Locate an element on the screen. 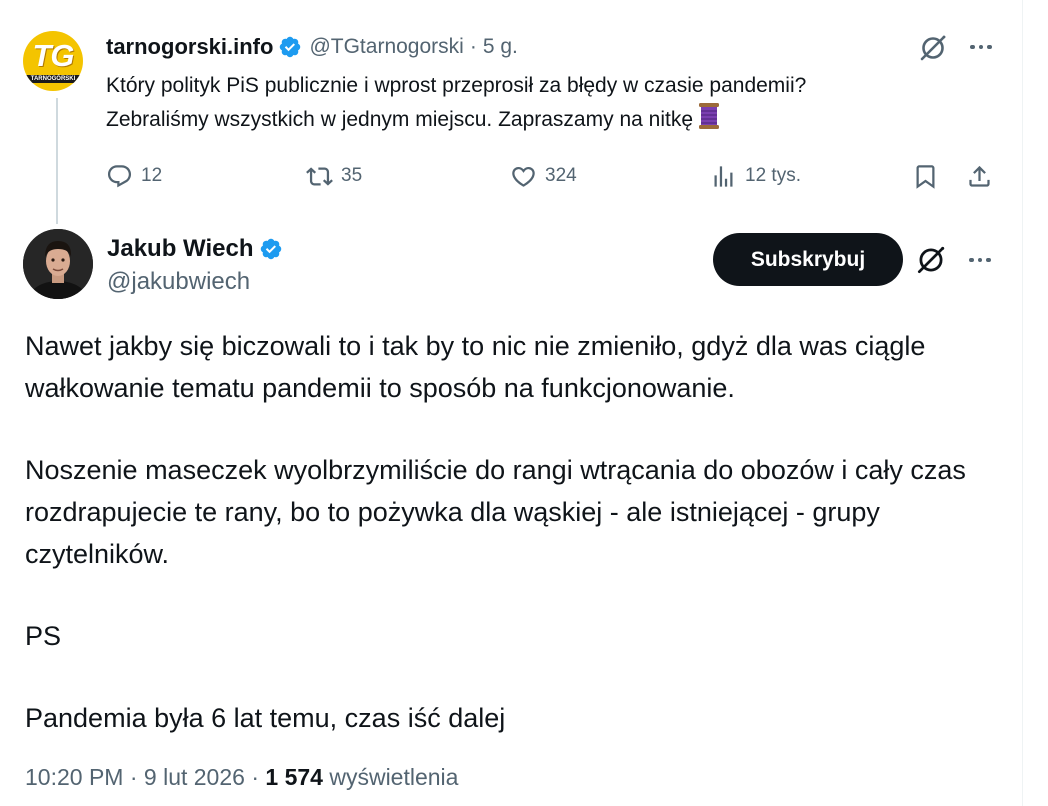 The width and height of the screenshot is (1048, 806). share-icon is located at coordinates (979, 176).